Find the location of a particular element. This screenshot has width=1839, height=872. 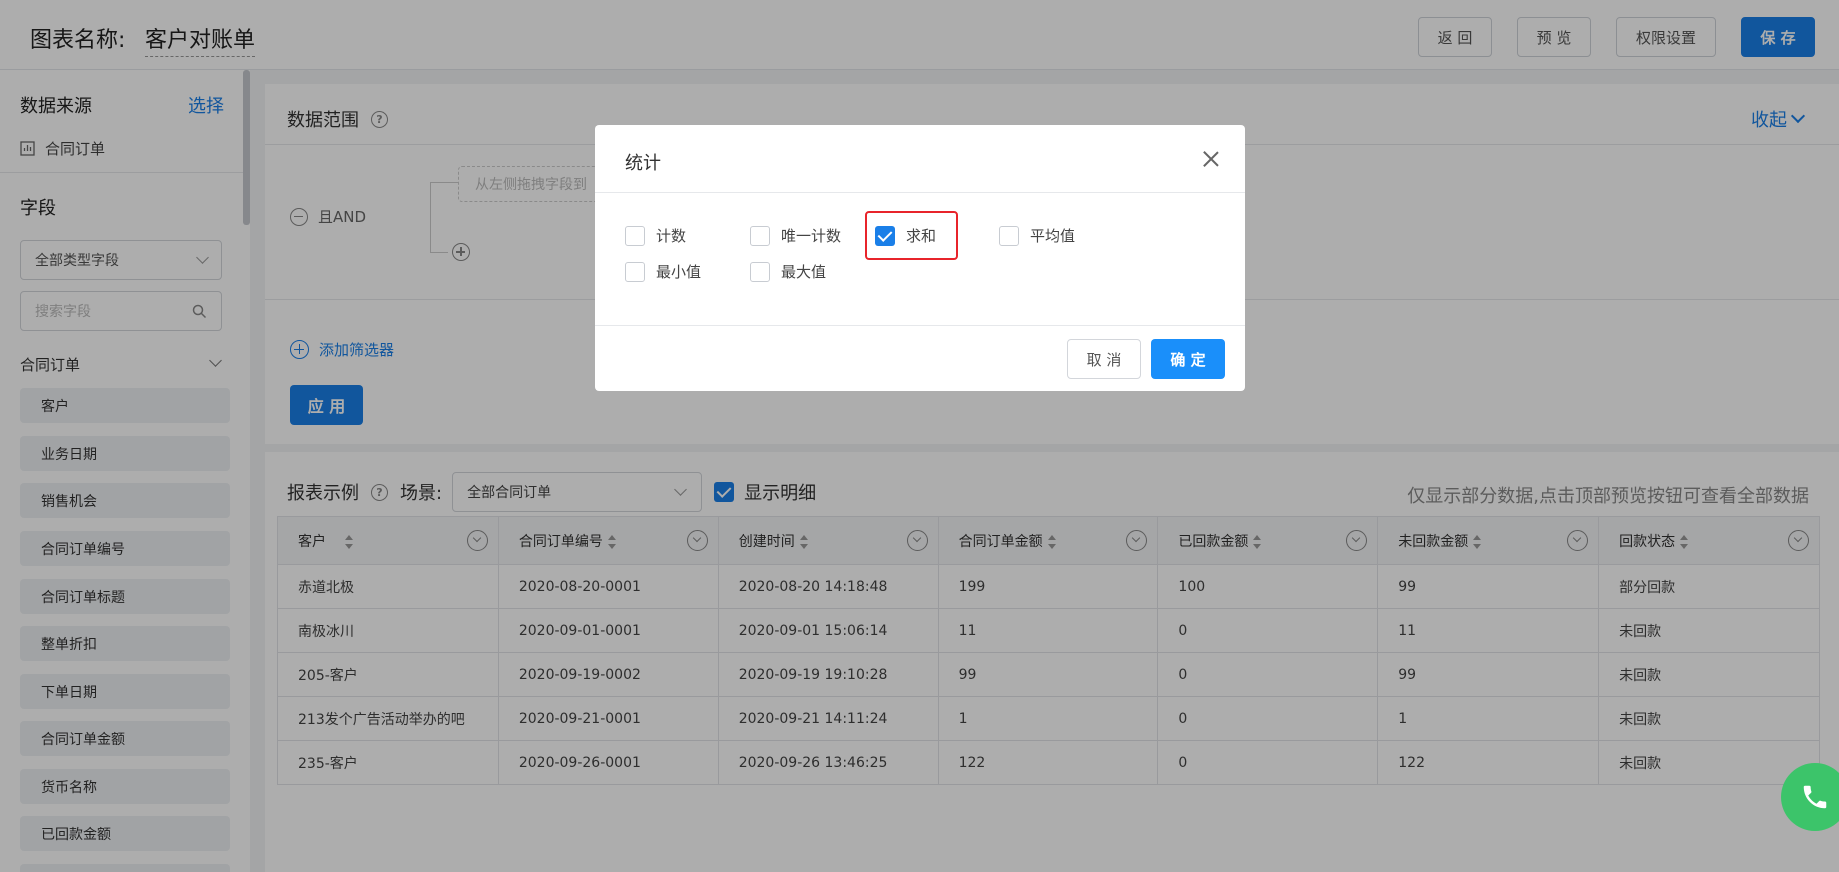

min-checkbox is located at coordinates (635, 271).